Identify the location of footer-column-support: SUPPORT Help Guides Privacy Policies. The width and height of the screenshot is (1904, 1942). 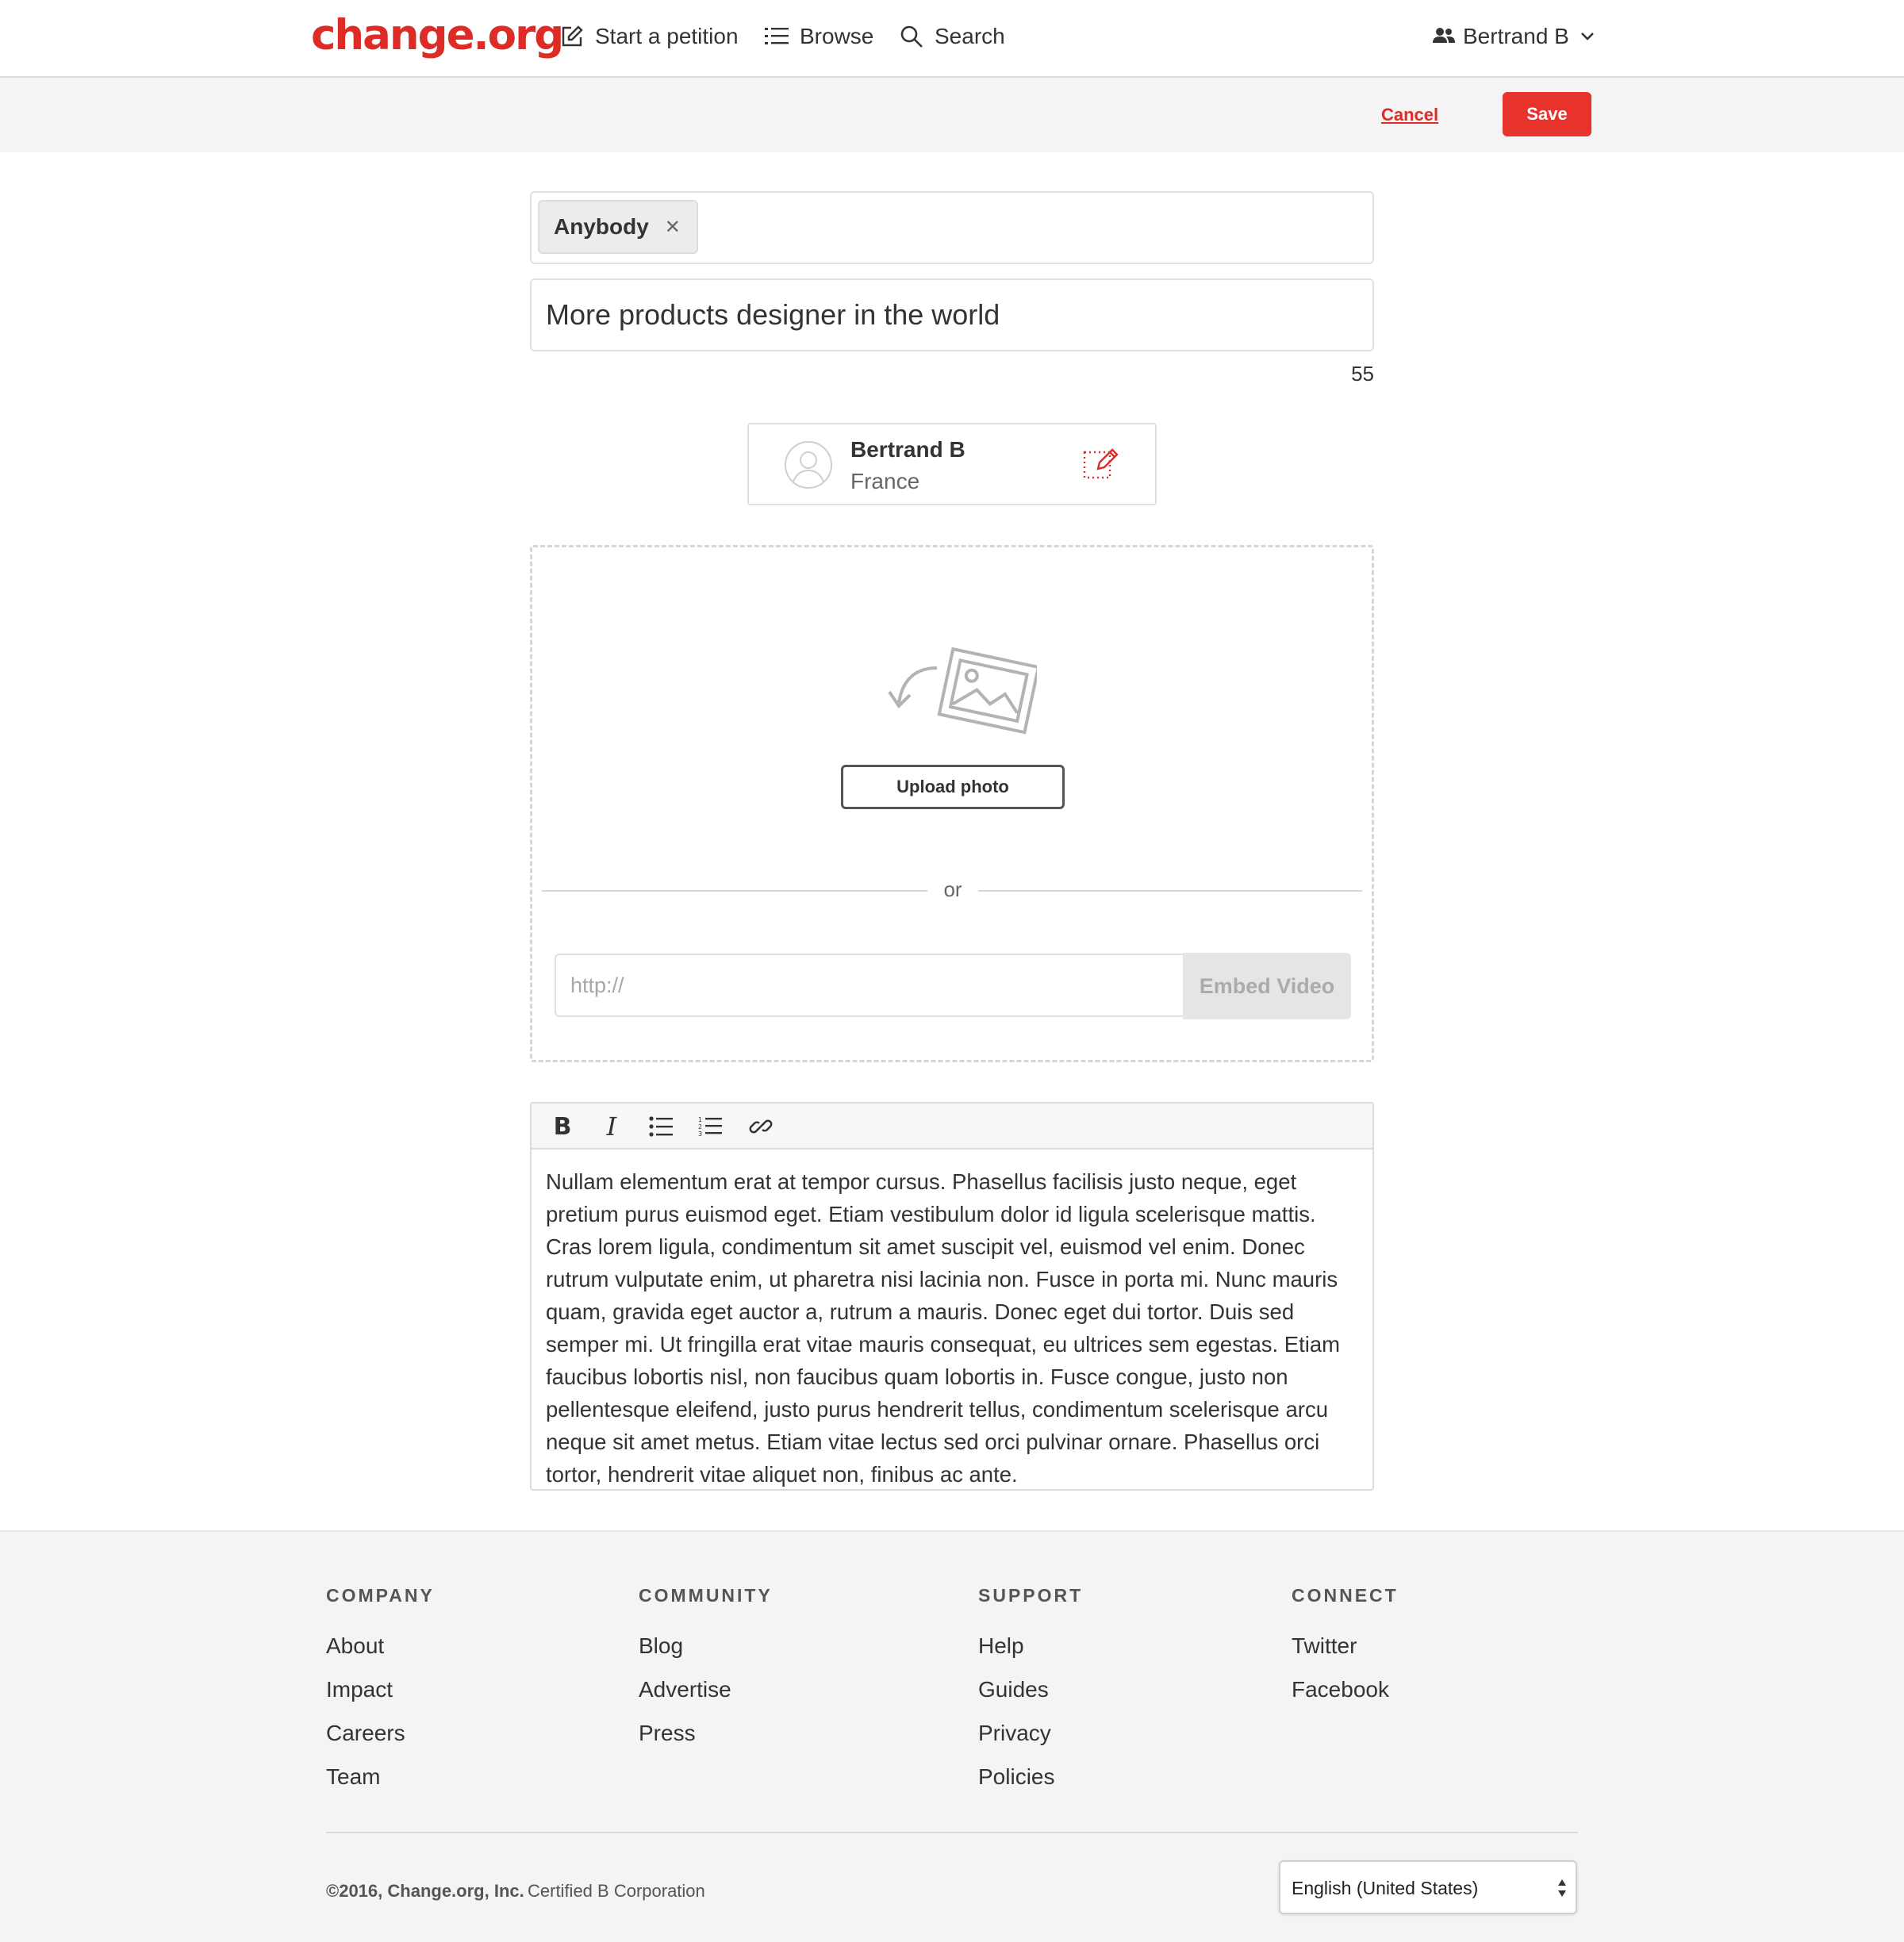
(1030, 1691).